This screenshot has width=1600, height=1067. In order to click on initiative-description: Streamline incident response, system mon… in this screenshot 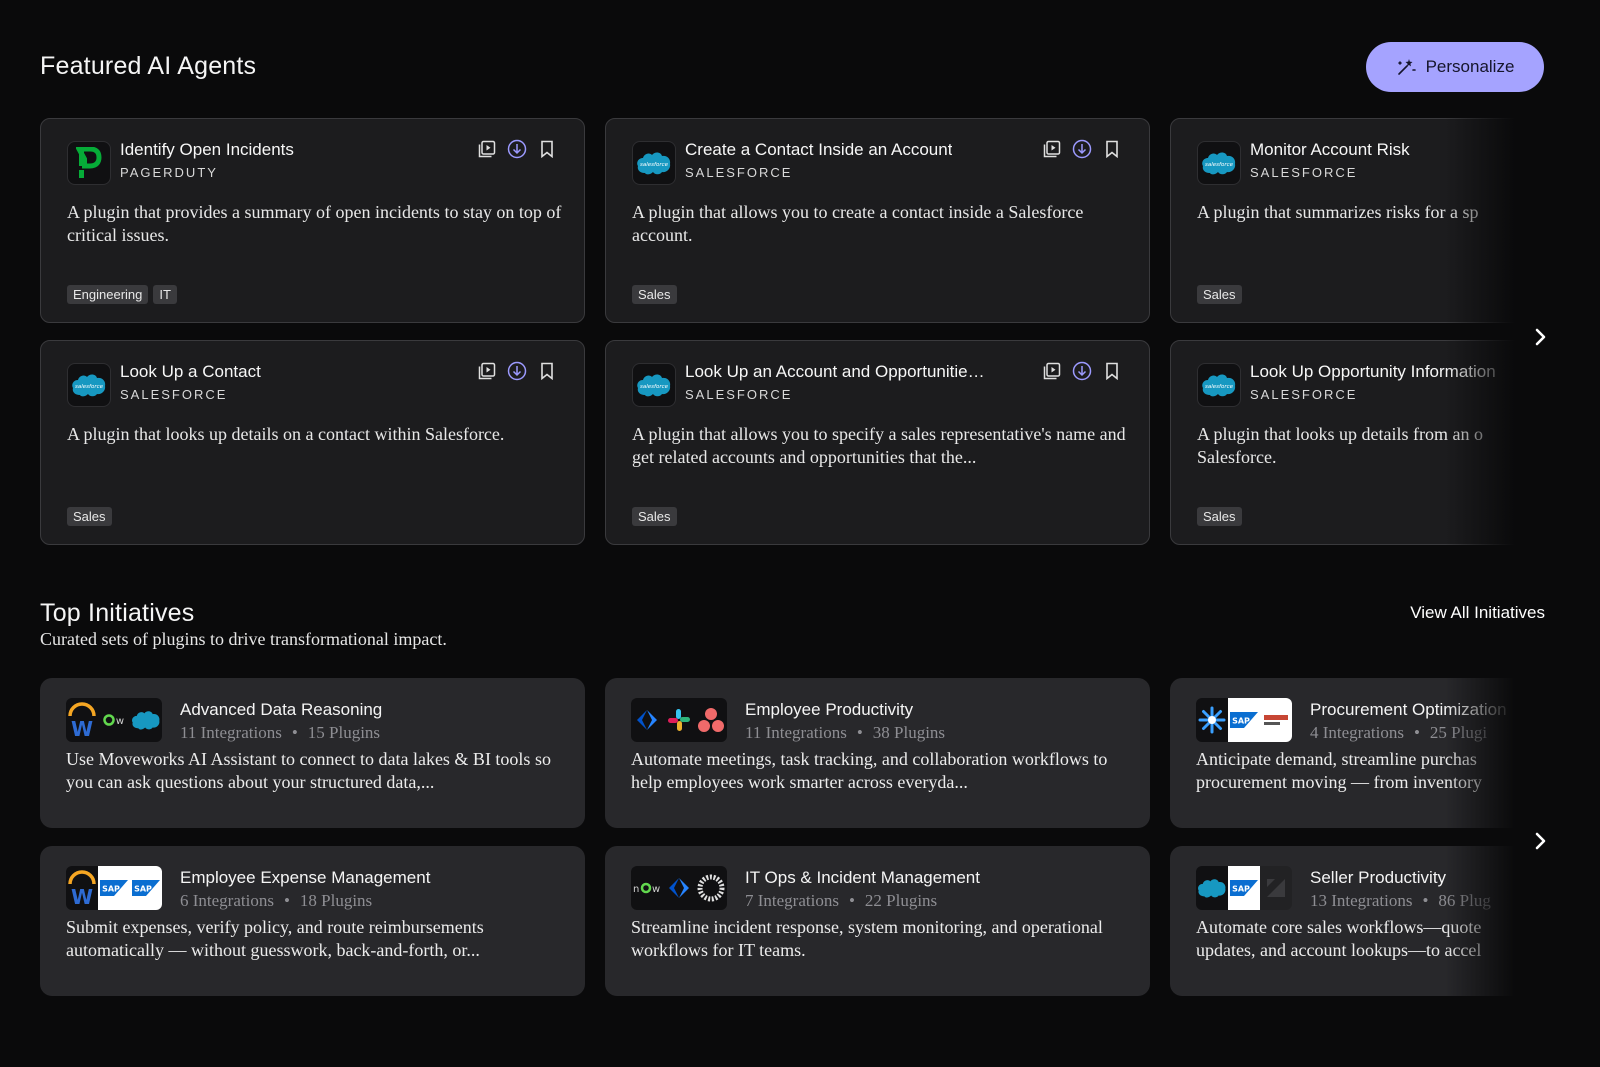, I will do `click(867, 938)`.